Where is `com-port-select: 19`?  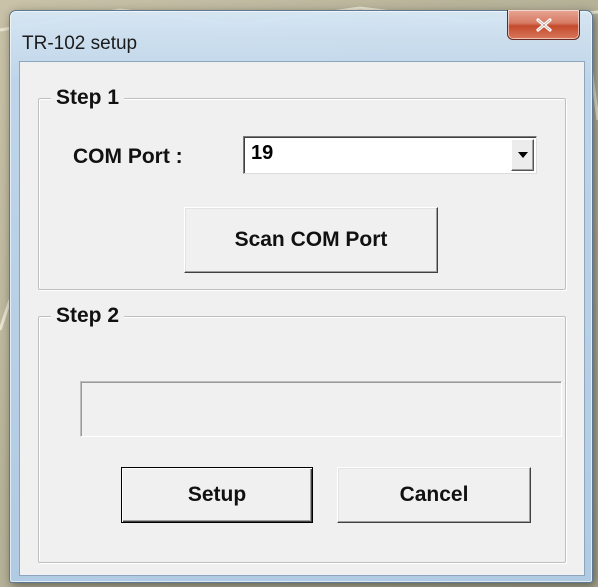 com-port-select: 19 is located at coordinates (390, 155).